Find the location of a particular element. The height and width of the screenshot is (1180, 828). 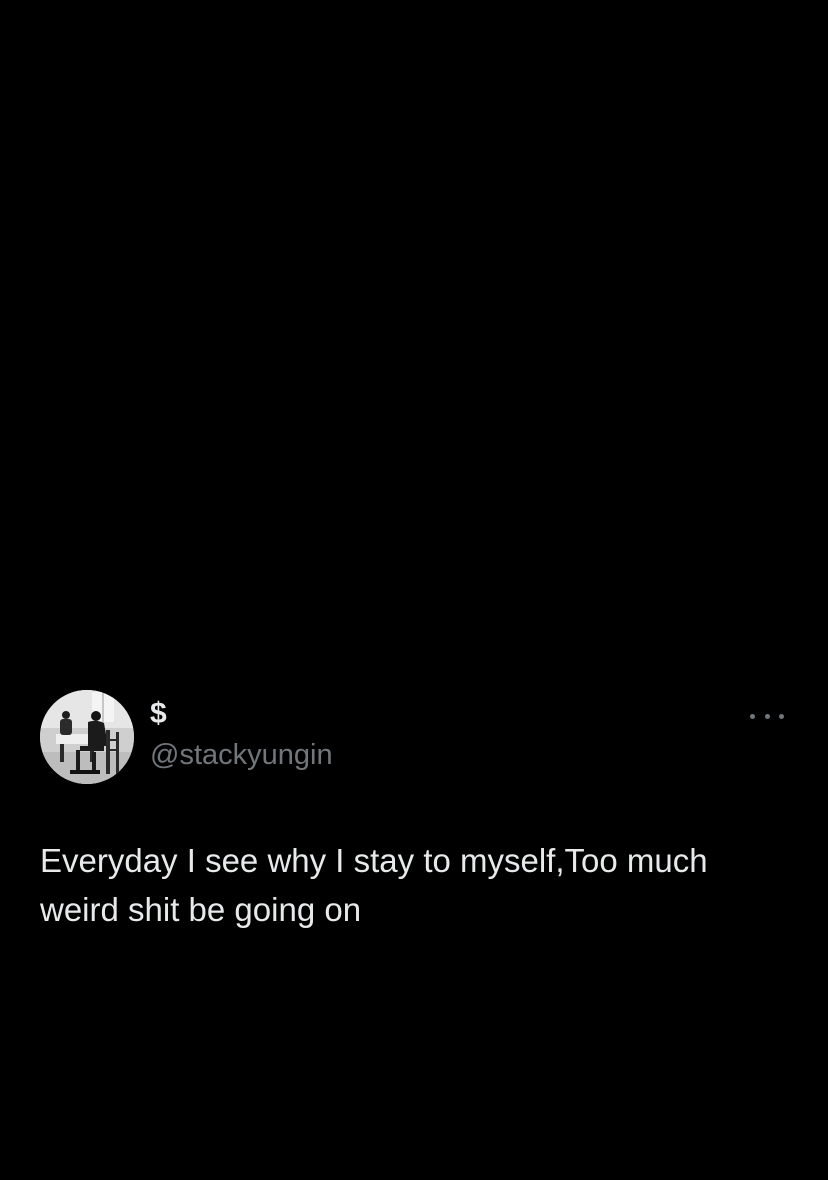

tweet-header: $ @stackyungin is located at coordinates (415, 738).